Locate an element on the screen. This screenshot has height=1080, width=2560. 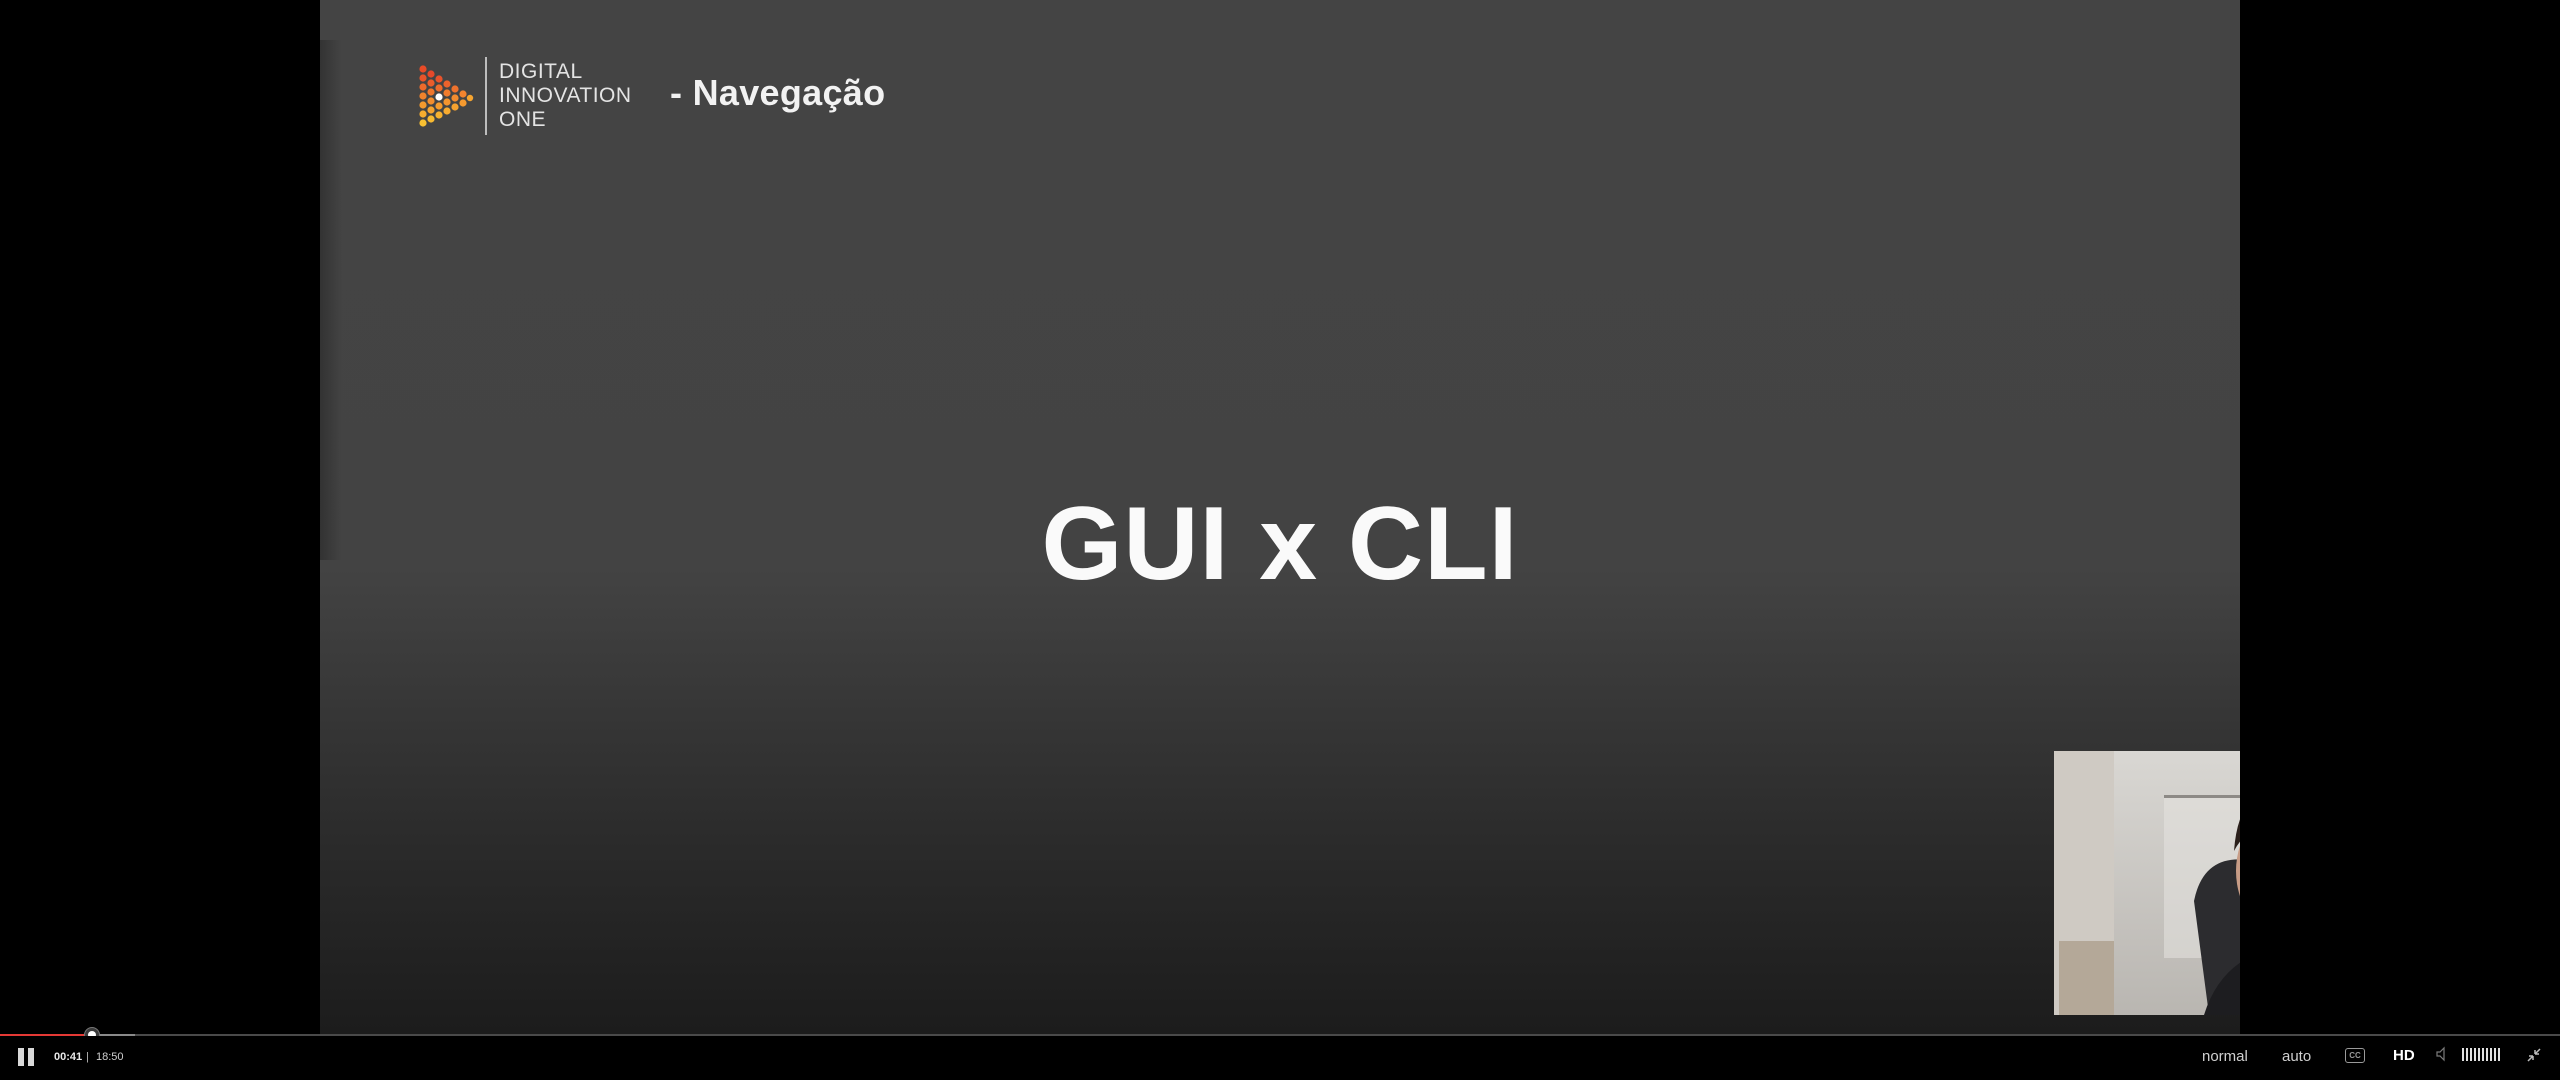
logo-wordmark: DIGITAL INNOVATION ONE is located at coordinates (565, 96).